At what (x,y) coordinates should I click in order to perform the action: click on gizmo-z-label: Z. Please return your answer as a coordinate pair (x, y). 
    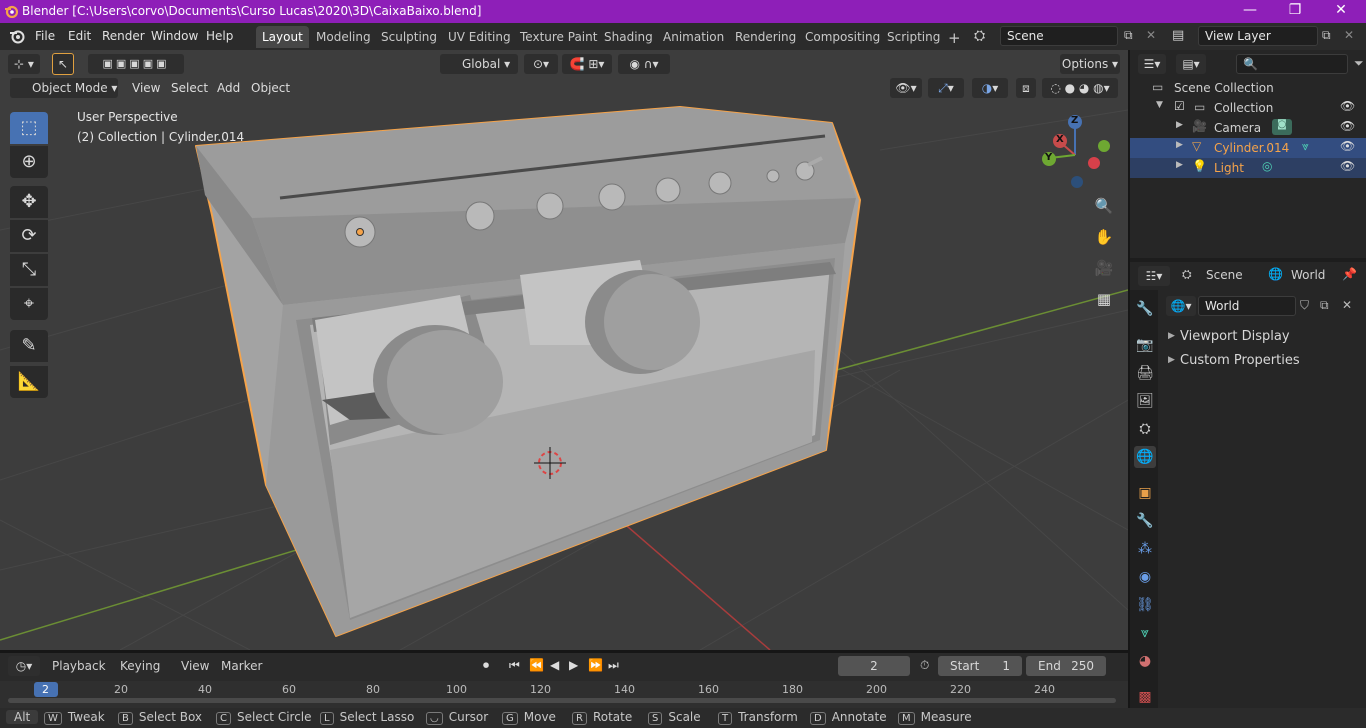
    Looking at the image, I should click on (1074, 120).